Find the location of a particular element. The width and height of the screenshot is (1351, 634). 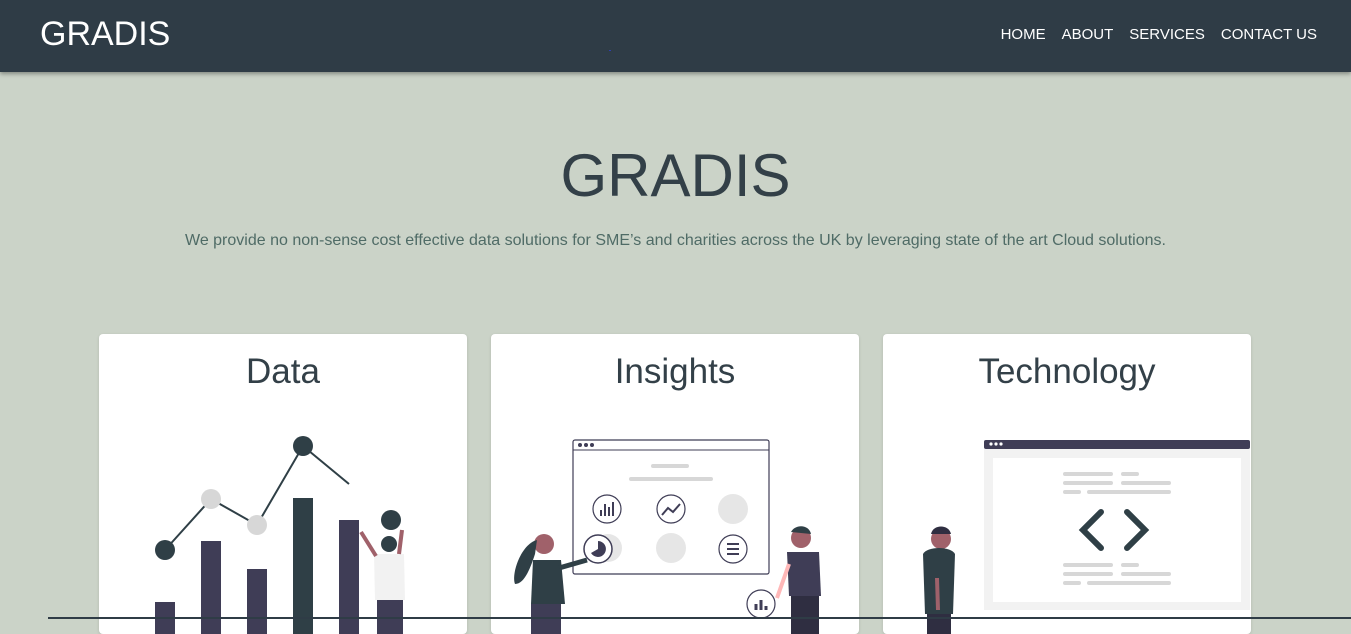

nav-links: HOME ABOUT SERVICES CONTACT US is located at coordinates (1151, 35).